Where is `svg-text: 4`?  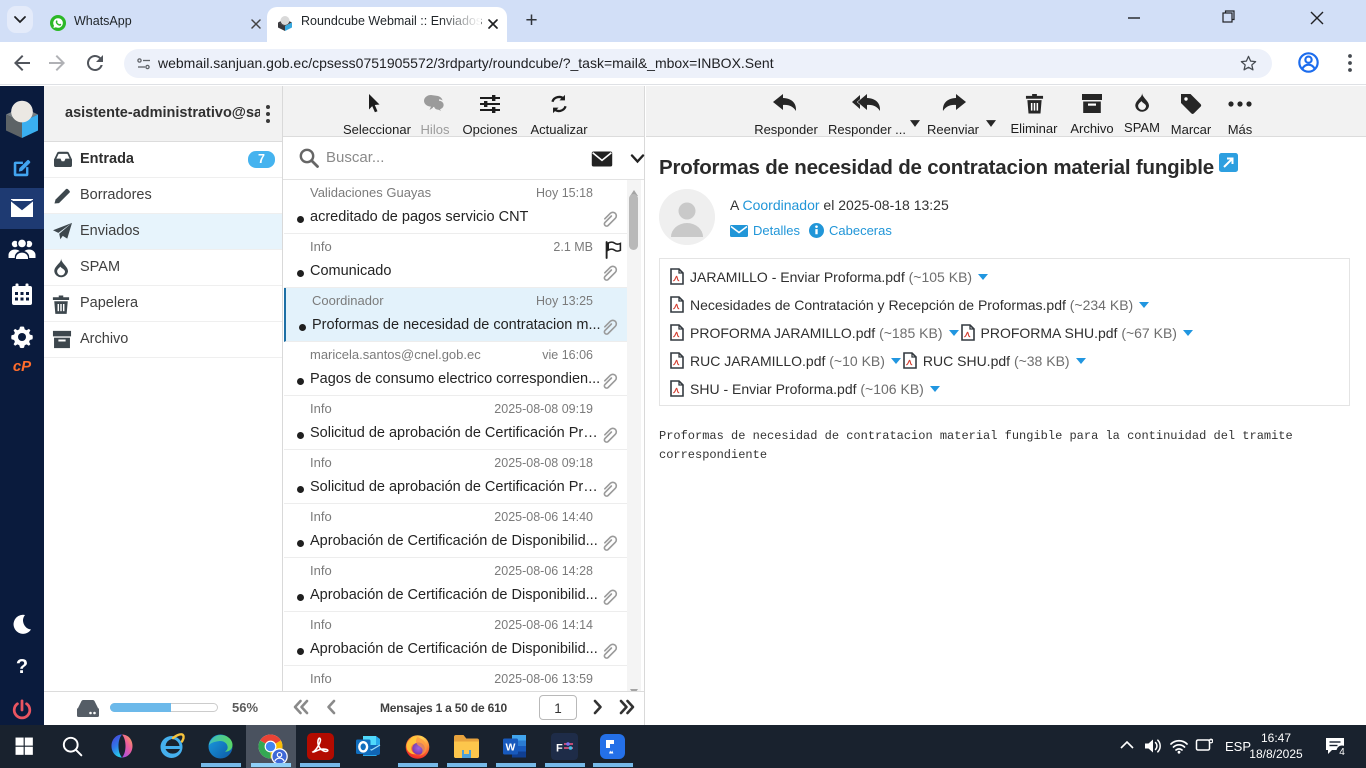 svg-text: 4 is located at coordinates (1342, 752).